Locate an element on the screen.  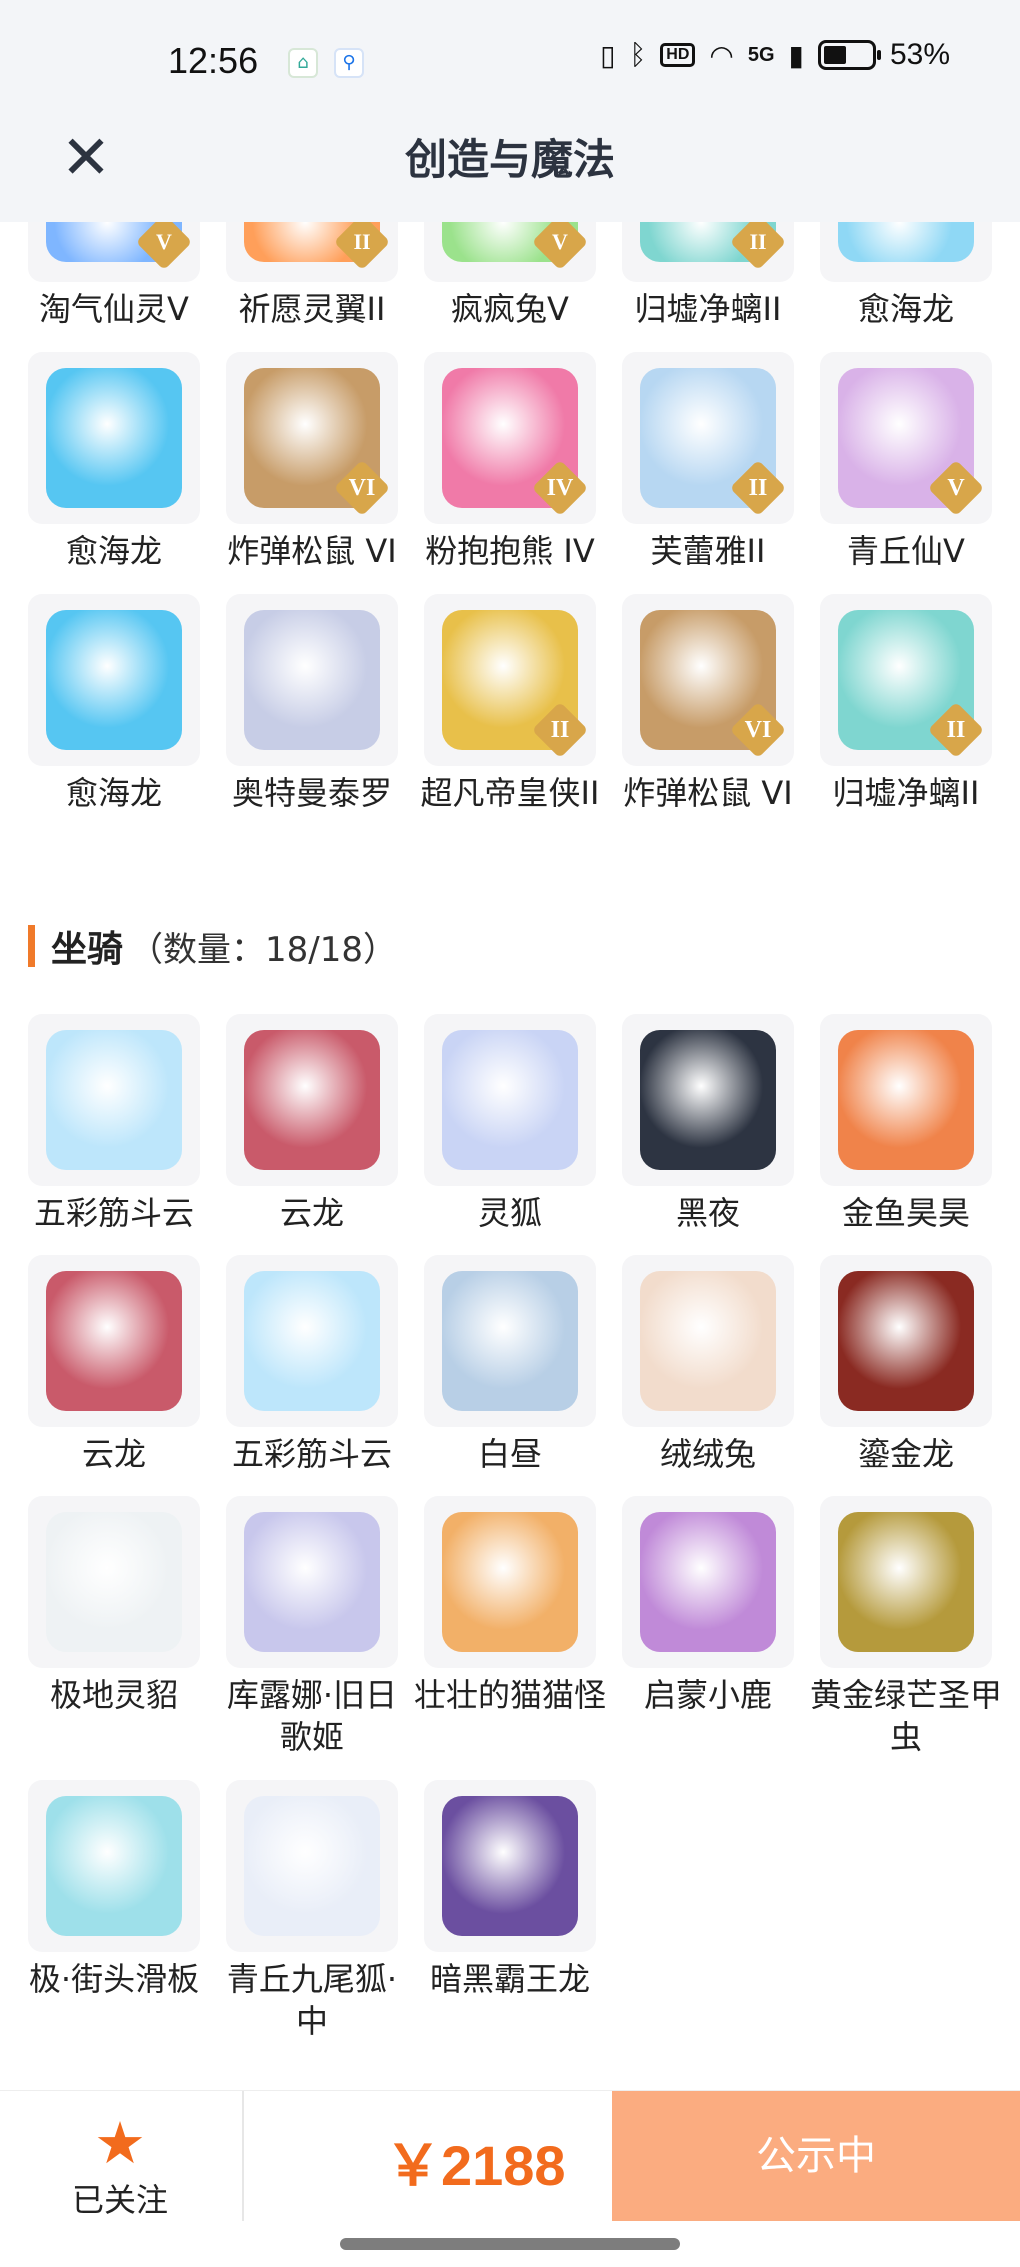
pet-label: 祈愿灵翼II is located at coordinates (312, 309).